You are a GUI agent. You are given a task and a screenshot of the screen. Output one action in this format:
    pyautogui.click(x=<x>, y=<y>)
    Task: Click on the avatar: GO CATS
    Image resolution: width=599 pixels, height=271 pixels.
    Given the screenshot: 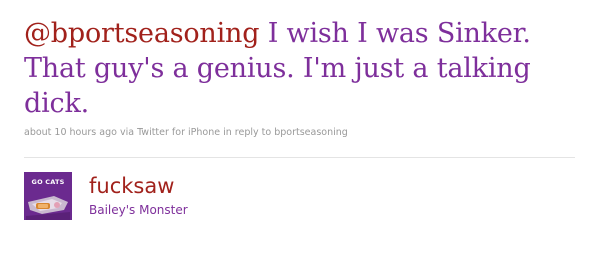 What is the action you would take?
    pyautogui.click(x=48, y=196)
    